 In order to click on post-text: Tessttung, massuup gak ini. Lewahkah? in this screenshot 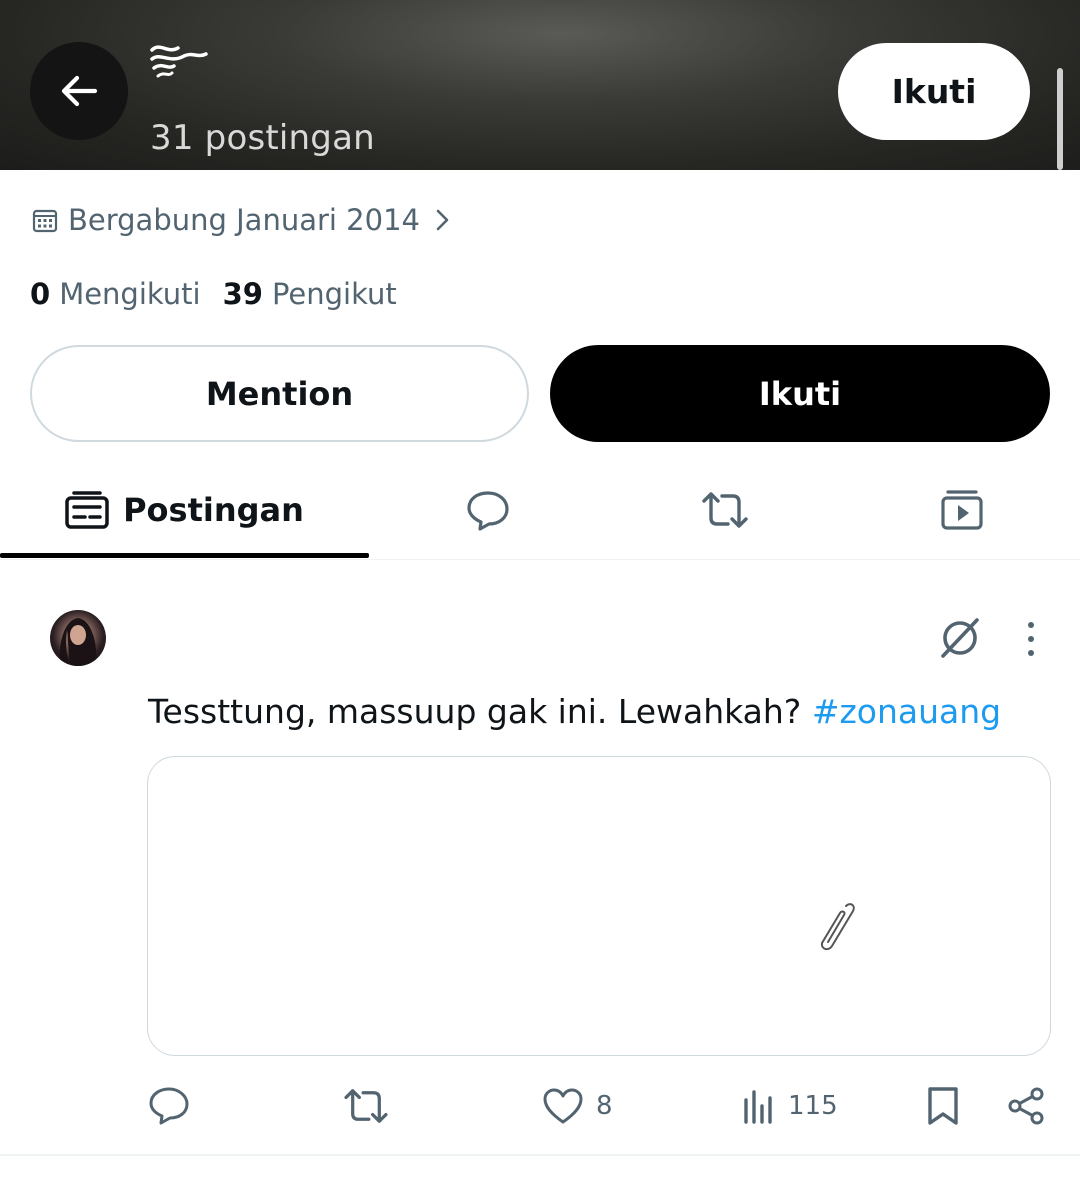, I will do `click(475, 711)`.